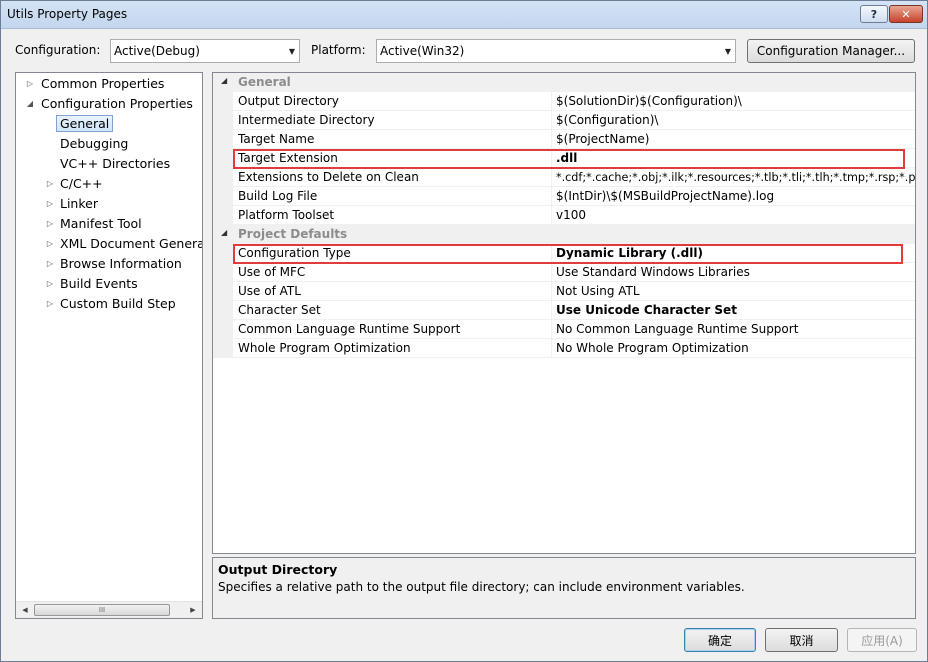 Image resolution: width=928 pixels, height=662 pixels. I want to click on property-value: Use Standard Windows Libraries, so click(653, 272).